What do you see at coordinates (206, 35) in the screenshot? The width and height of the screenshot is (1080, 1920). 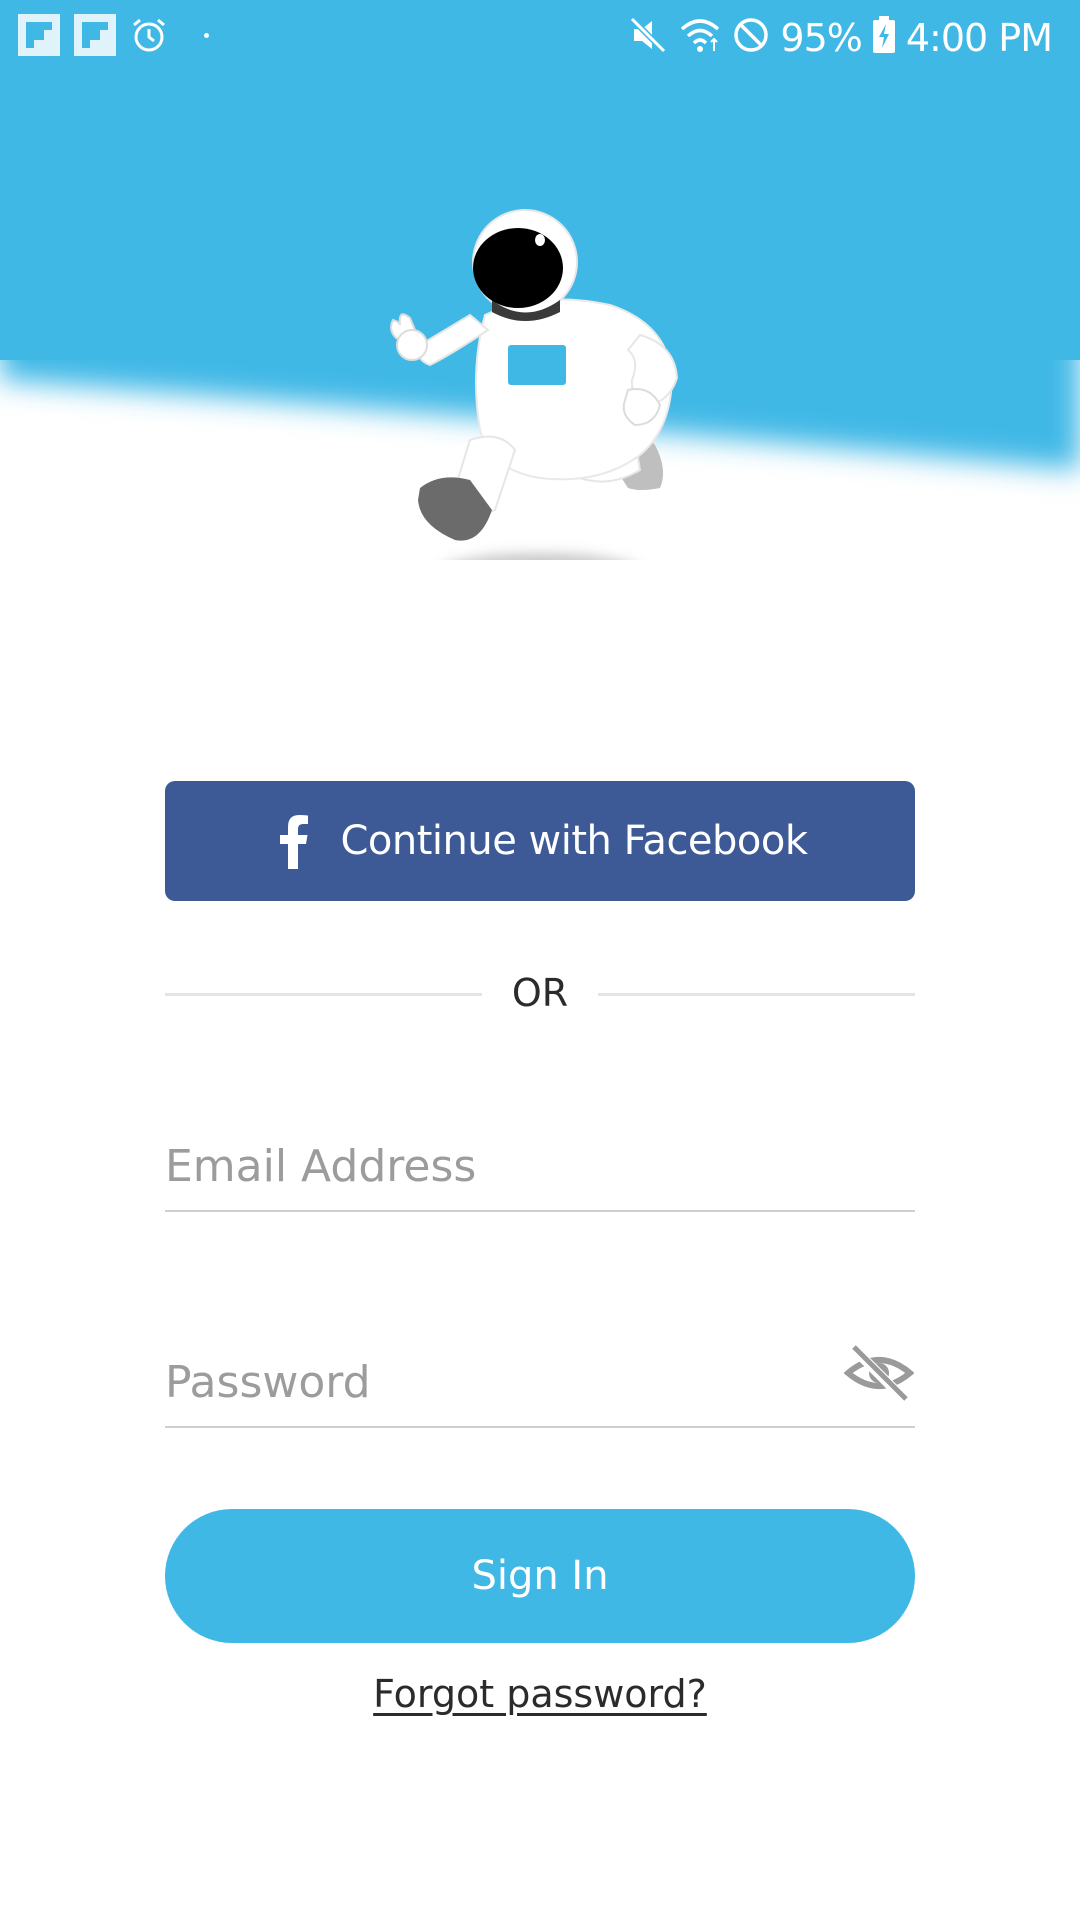 I see `notification-dot` at bounding box center [206, 35].